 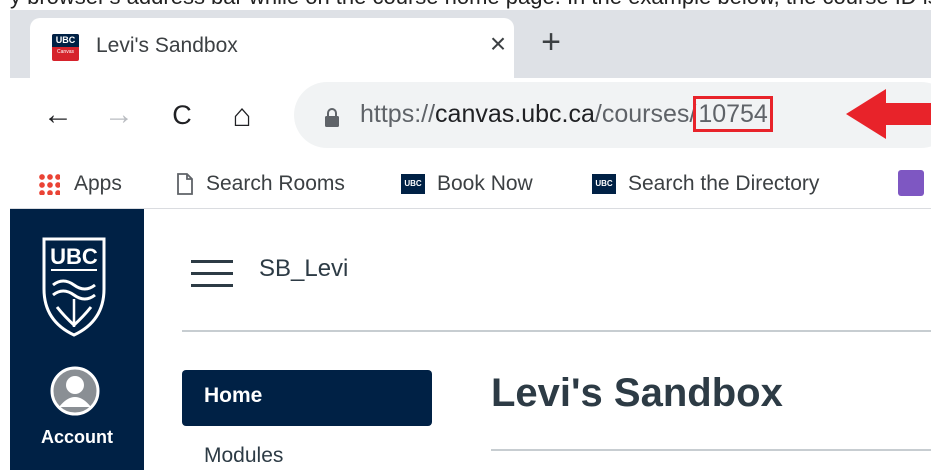 I want to click on address-bar: https://canvas.ubc.ca/courses/10754, so click(x=612, y=115).